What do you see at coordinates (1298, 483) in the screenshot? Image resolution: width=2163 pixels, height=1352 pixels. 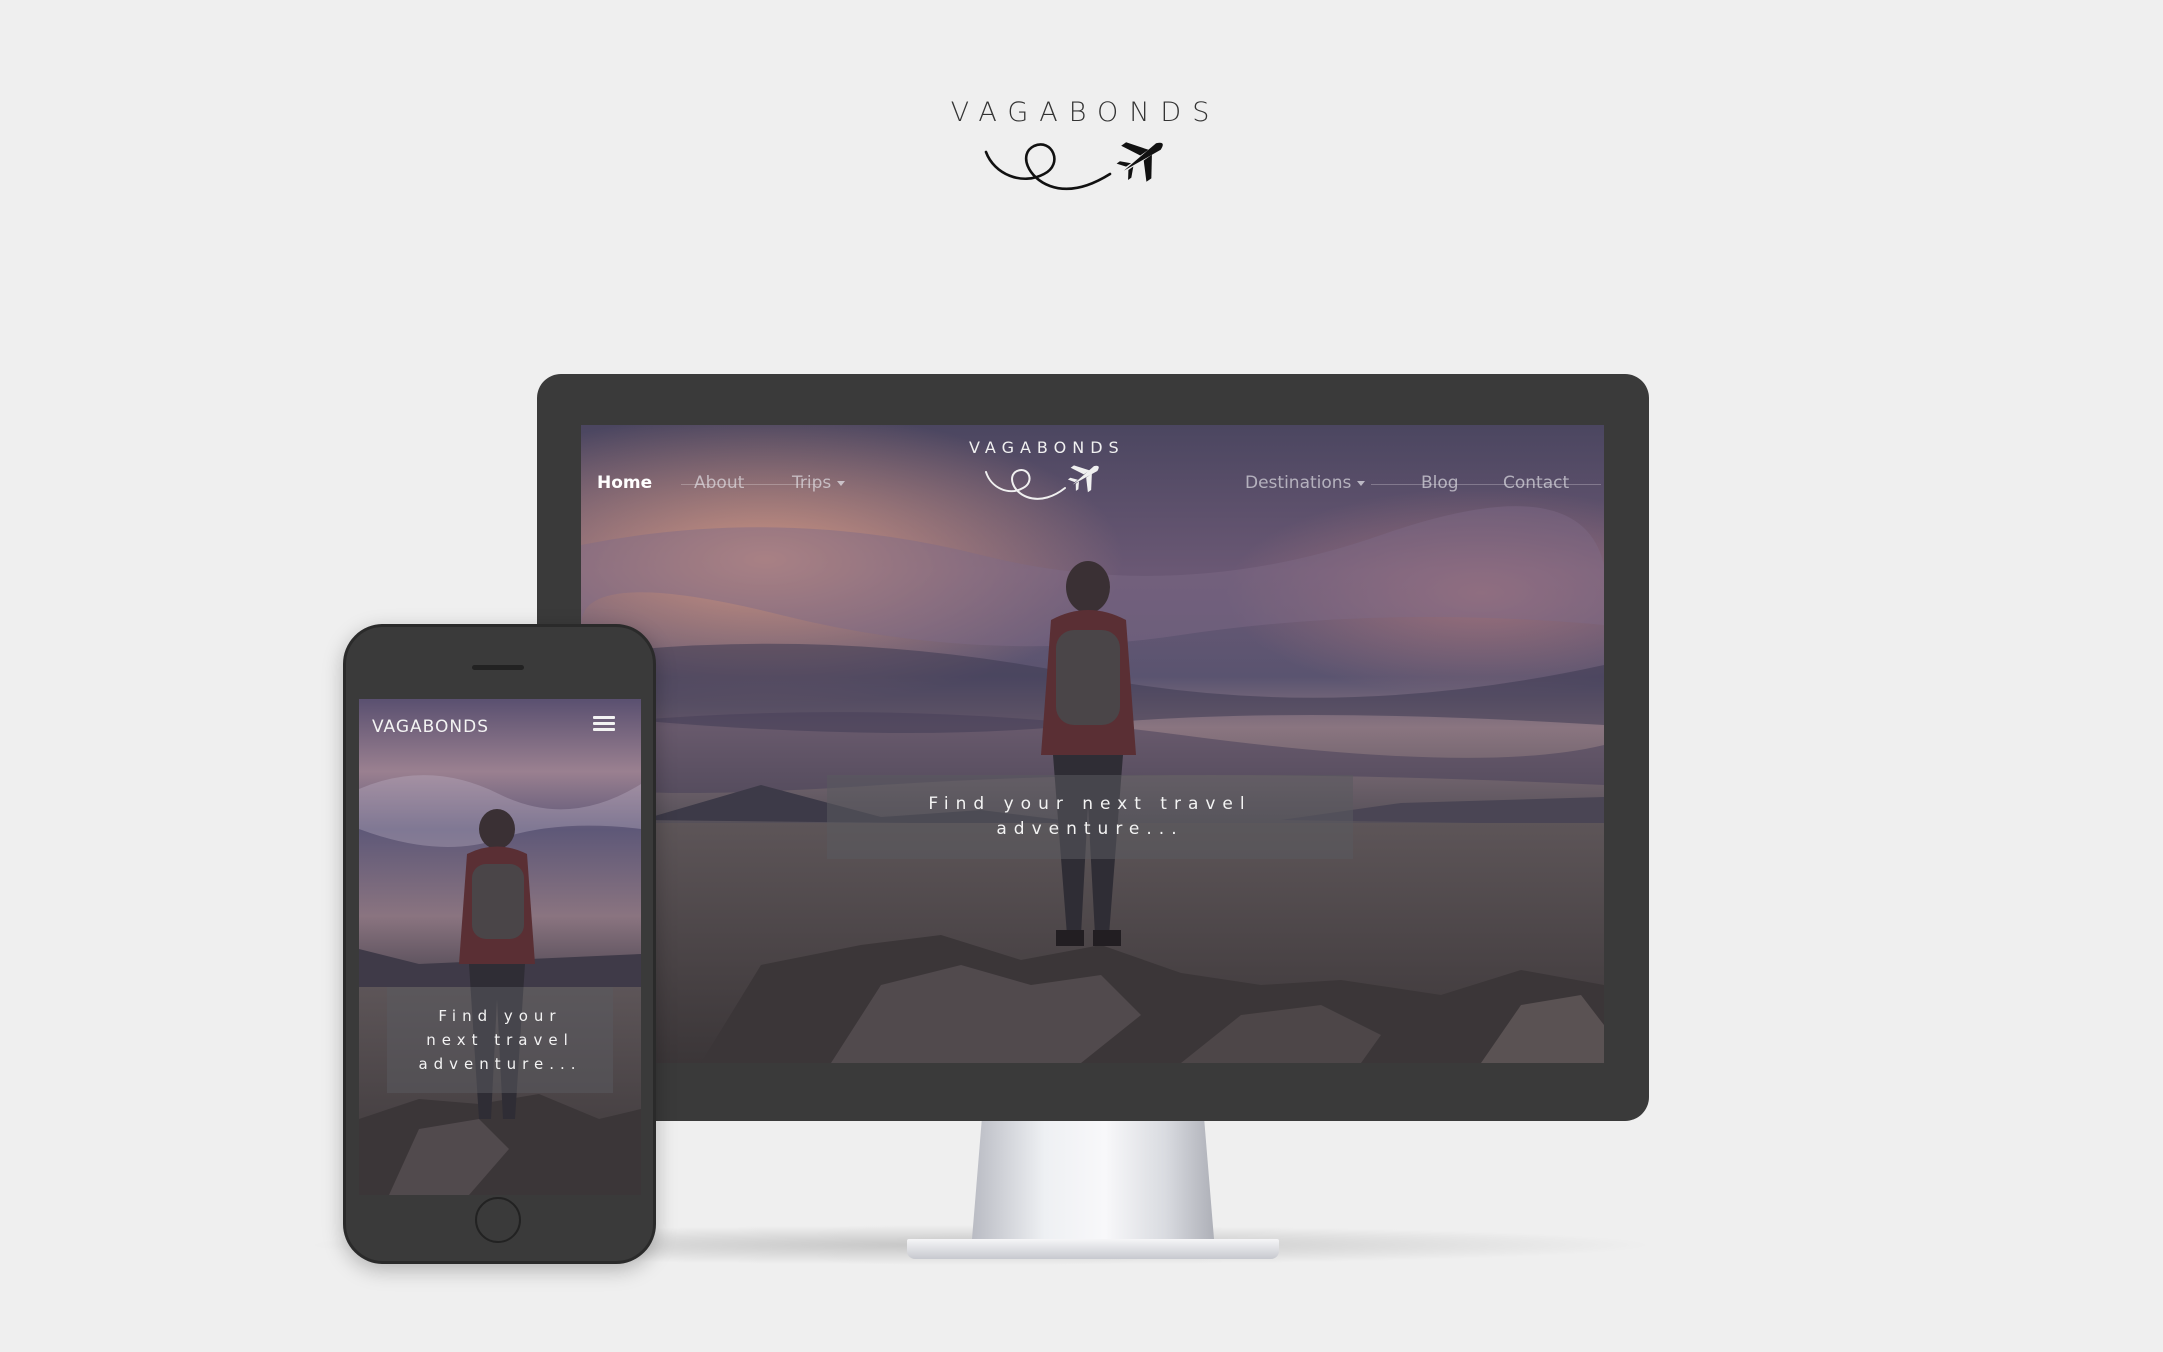 I see `nav-destinations-label: Destinations` at bounding box center [1298, 483].